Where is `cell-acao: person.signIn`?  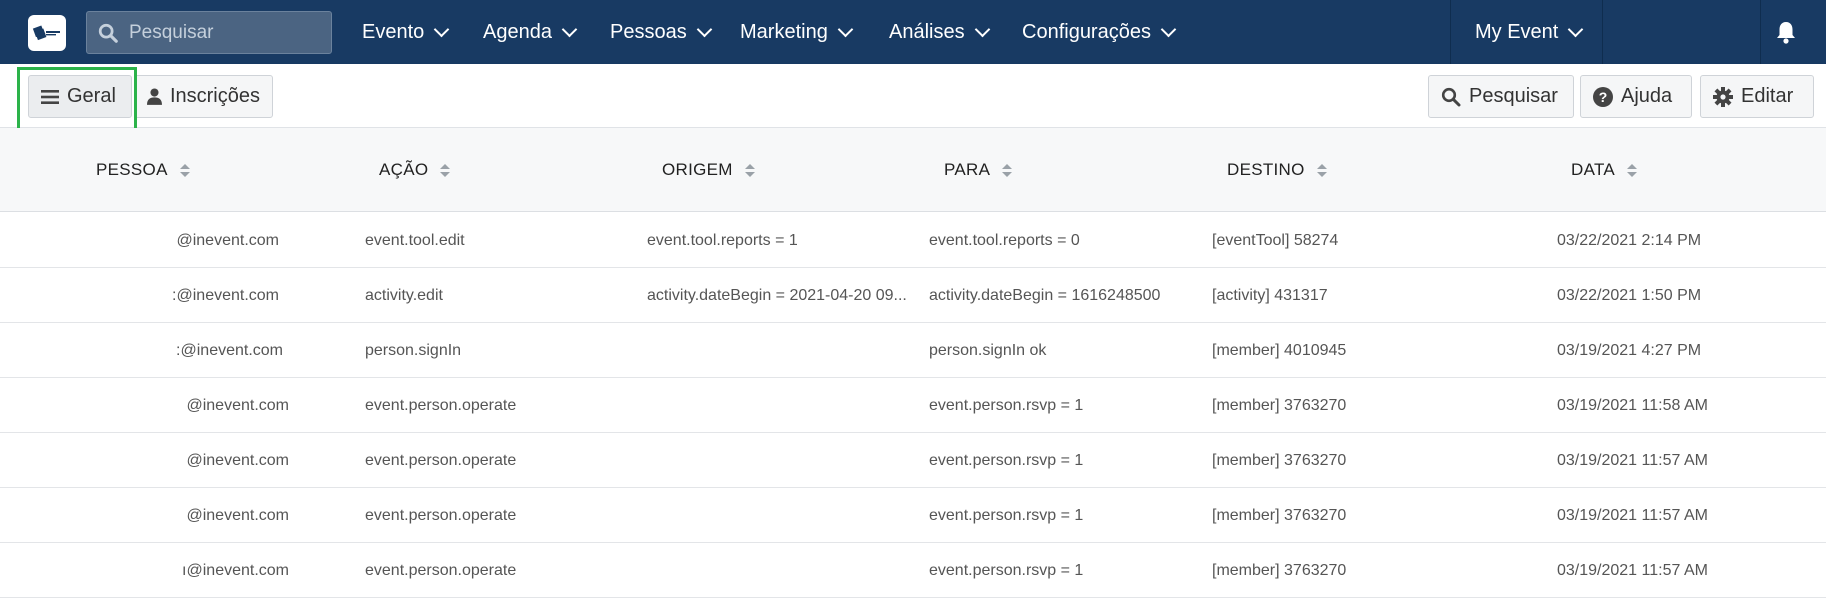 cell-acao: person.signIn is located at coordinates (413, 350).